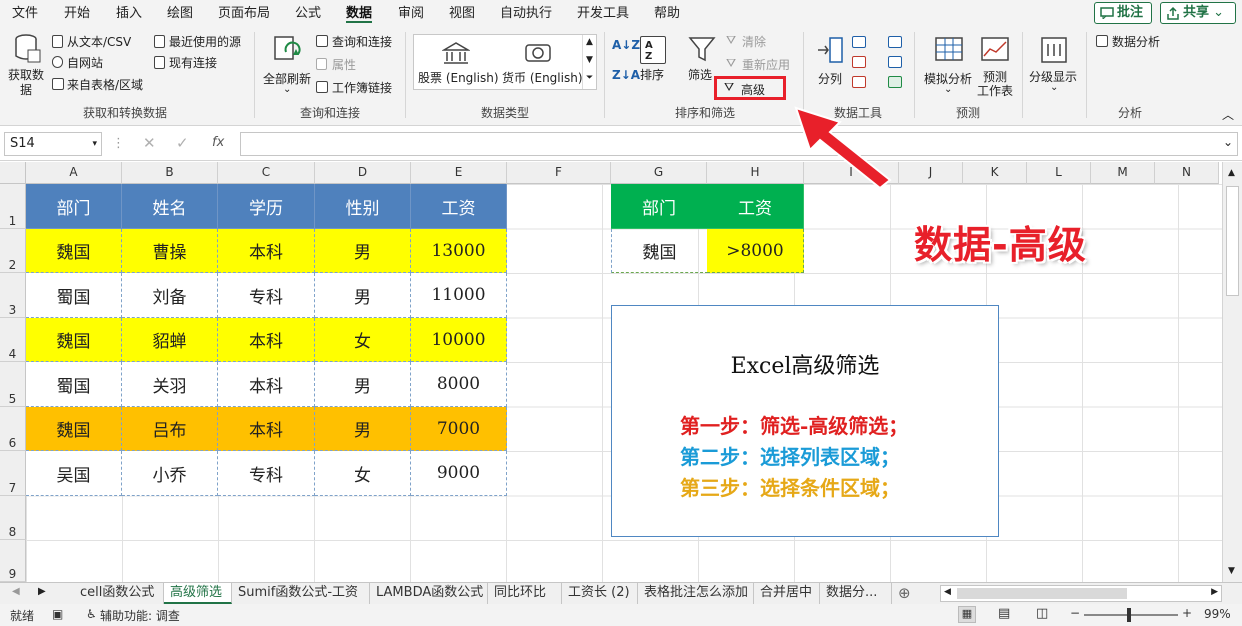 The image size is (1242, 626). I want to click on menu-page-layout: 页面布局, so click(244, 14).